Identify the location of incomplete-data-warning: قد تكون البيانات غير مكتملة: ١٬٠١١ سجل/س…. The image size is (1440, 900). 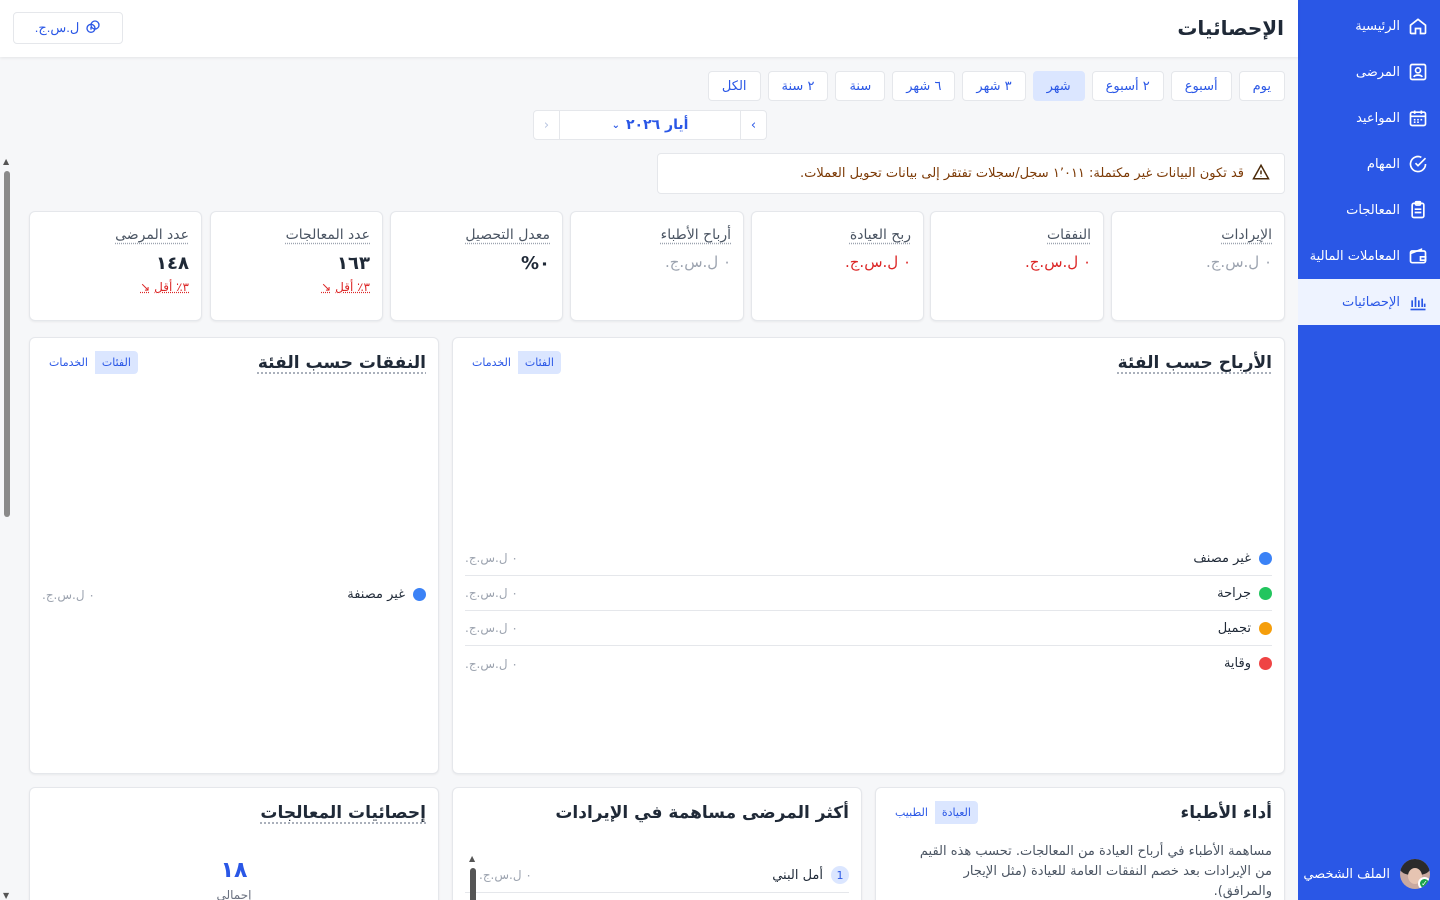
(971, 173).